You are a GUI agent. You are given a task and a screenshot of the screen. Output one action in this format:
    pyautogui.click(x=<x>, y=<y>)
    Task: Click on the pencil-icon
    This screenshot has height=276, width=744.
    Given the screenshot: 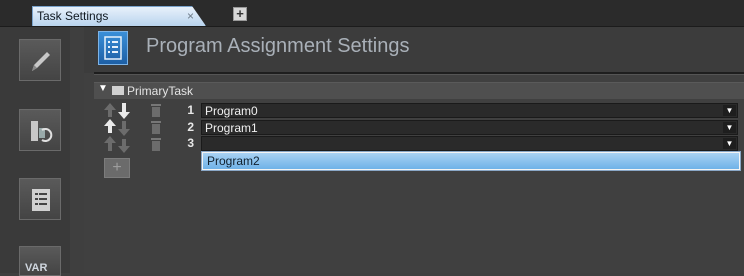 What is the action you would take?
    pyautogui.click(x=41, y=61)
    